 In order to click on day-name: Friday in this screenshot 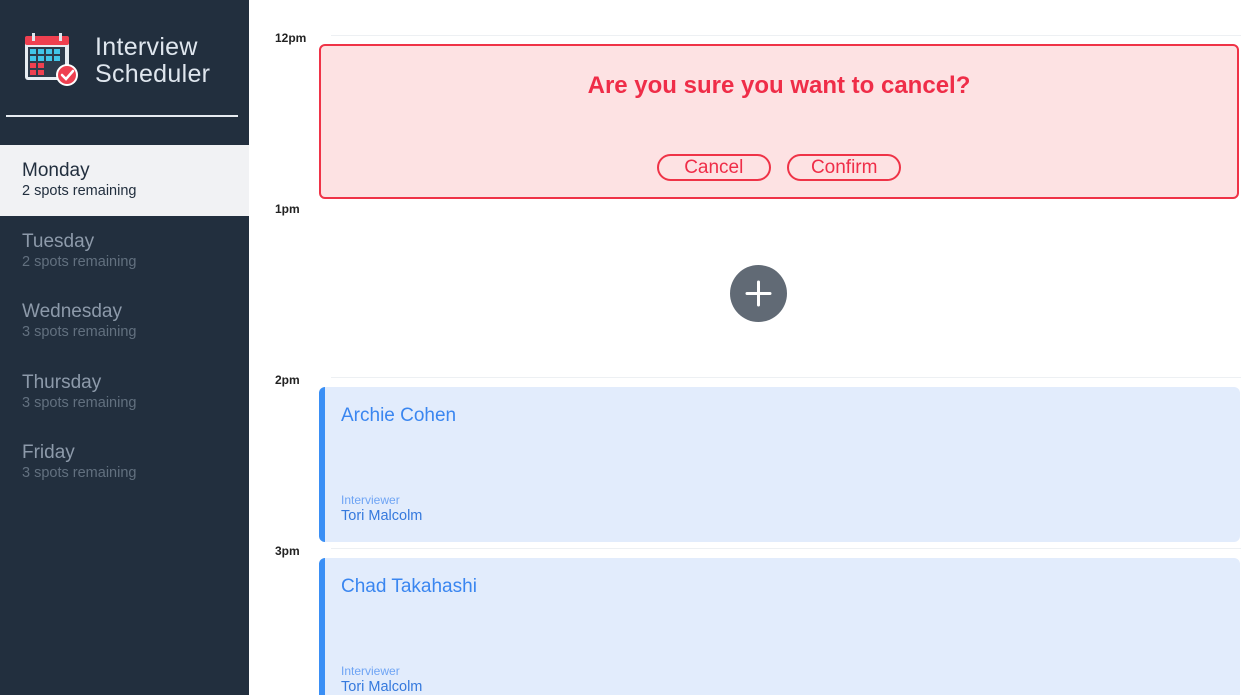, I will do `click(48, 452)`.